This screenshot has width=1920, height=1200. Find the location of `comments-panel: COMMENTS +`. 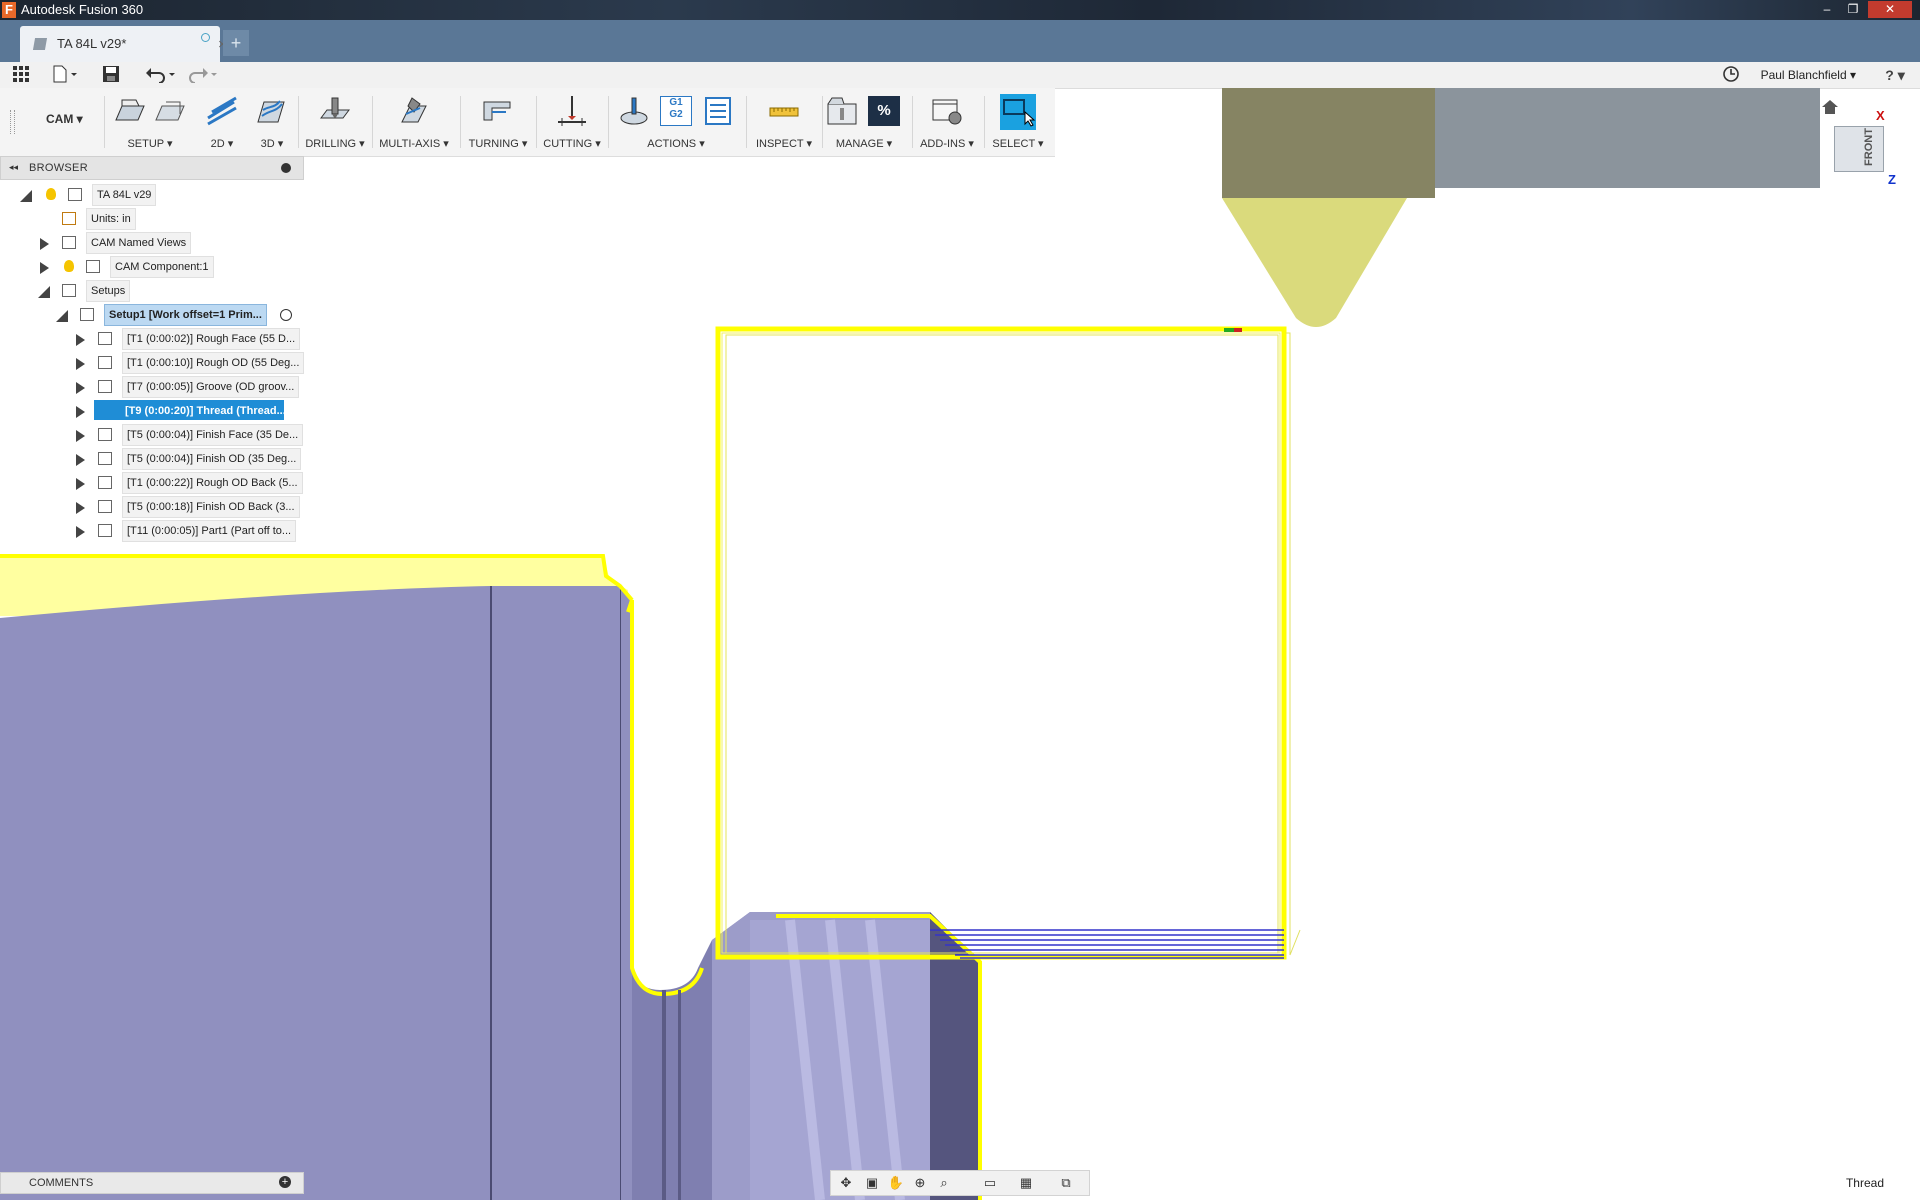

comments-panel: COMMENTS + is located at coordinates (152, 1183).